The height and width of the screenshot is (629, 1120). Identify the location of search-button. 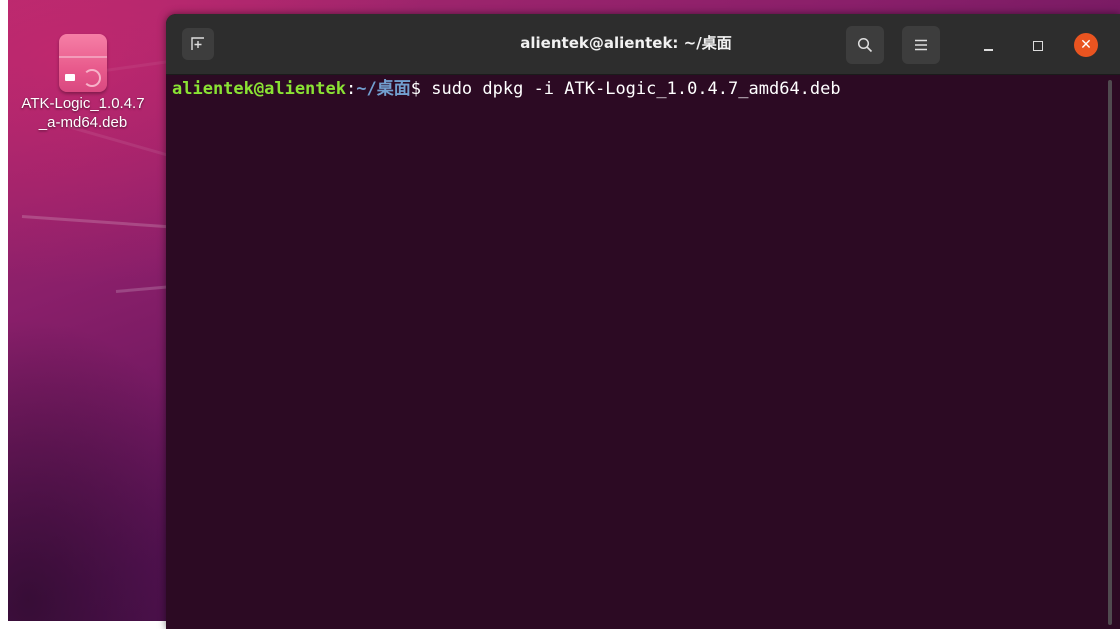
(865, 45).